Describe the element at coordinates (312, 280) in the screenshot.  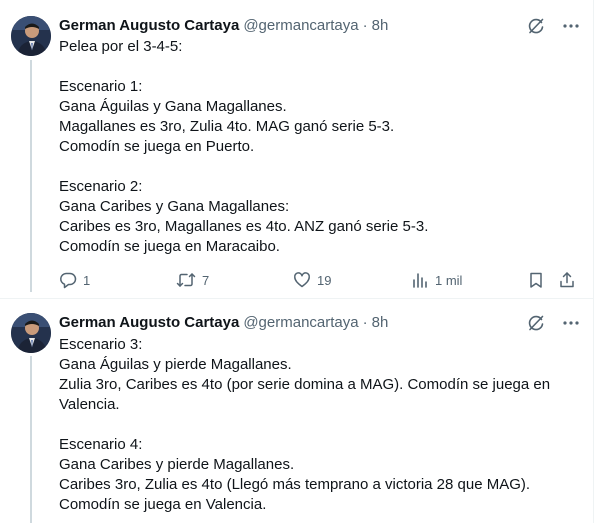
I see `like-button: 19` at that location.